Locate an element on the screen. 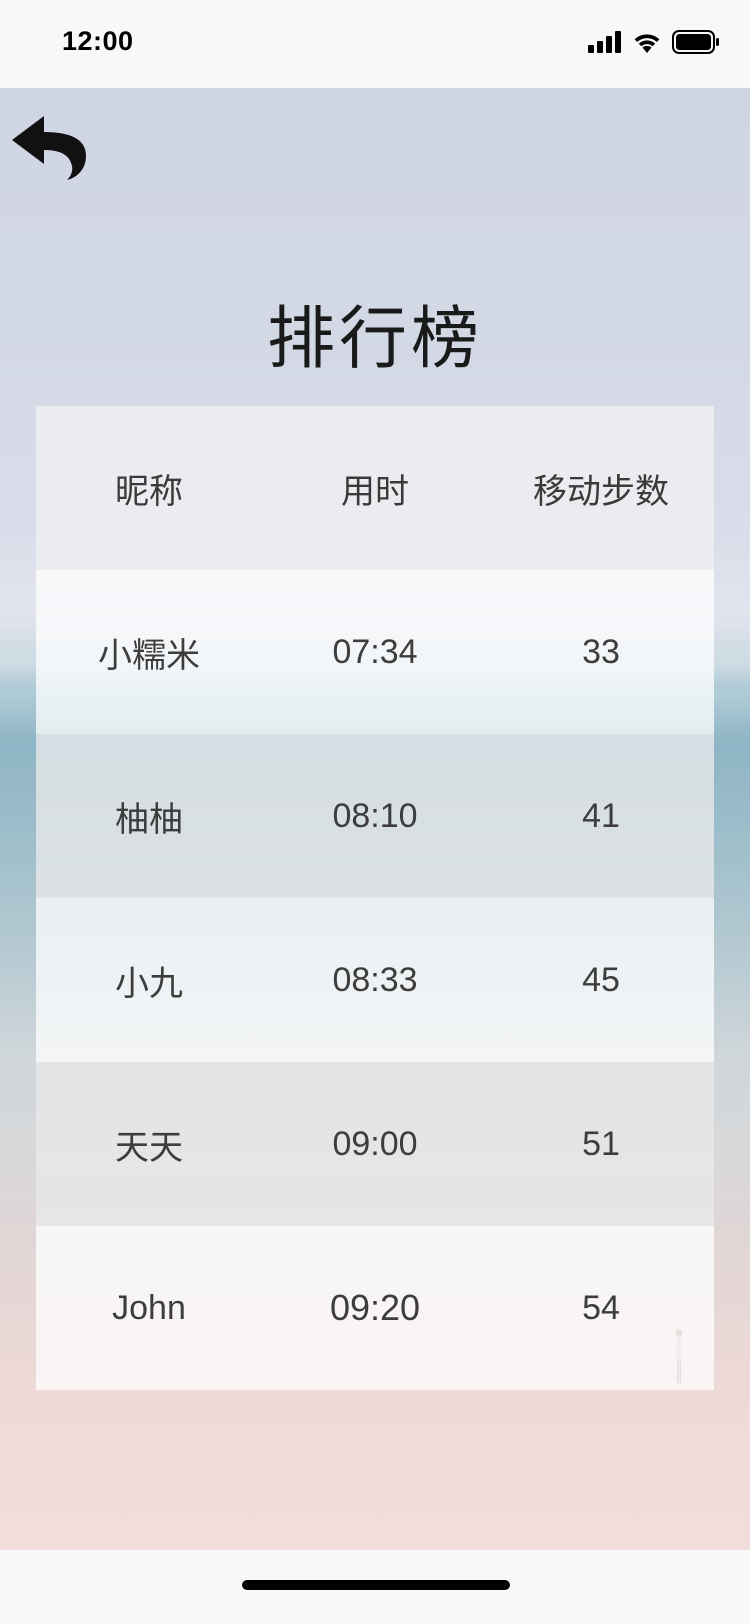  table-row: John 09:20 54 is located at coordinates (375, 1308).